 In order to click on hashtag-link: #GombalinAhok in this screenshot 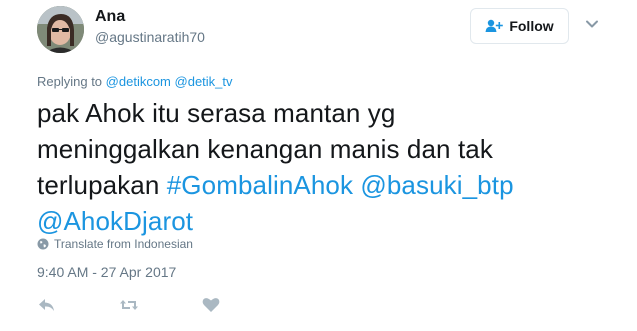, I will do `click(260, 185)`.